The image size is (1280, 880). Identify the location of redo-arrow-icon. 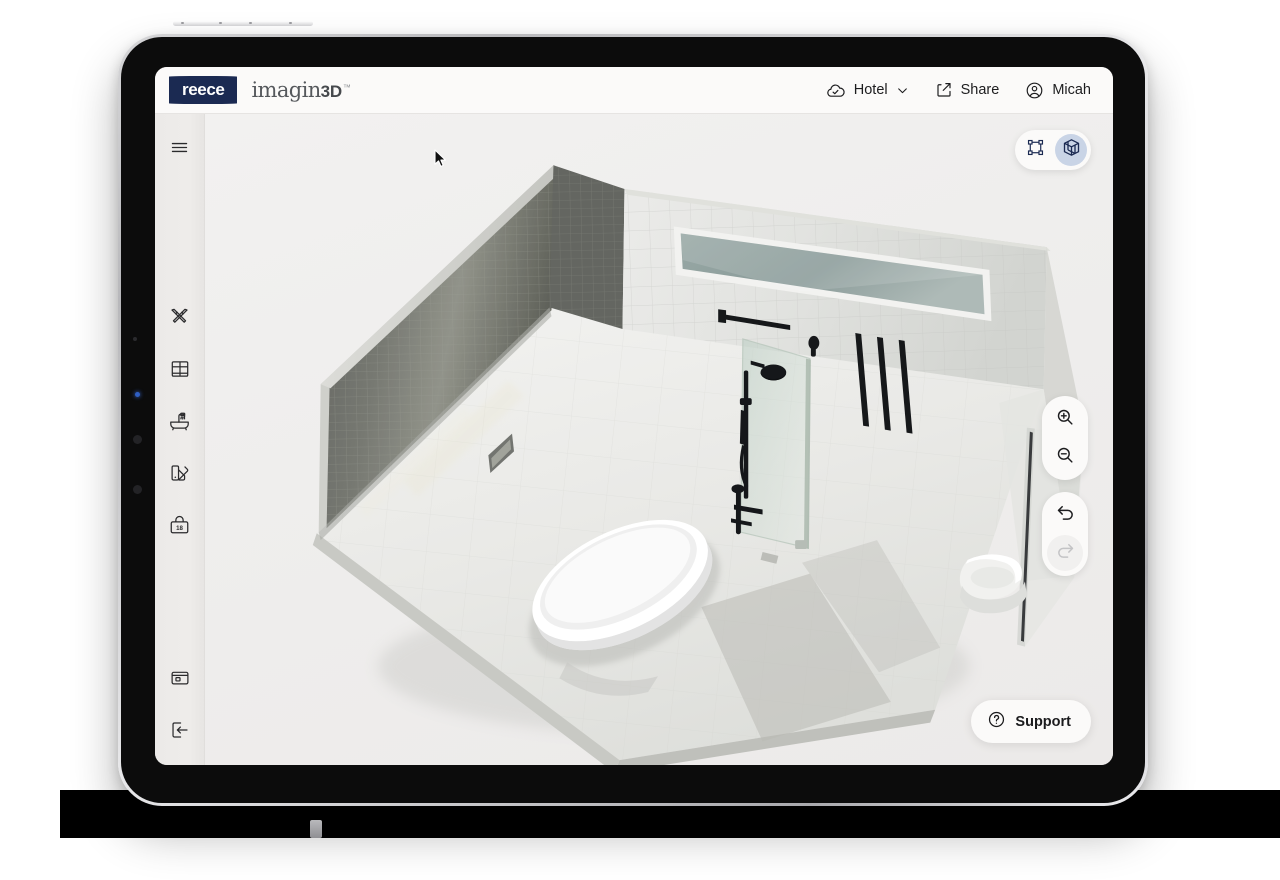
(1065, 553).